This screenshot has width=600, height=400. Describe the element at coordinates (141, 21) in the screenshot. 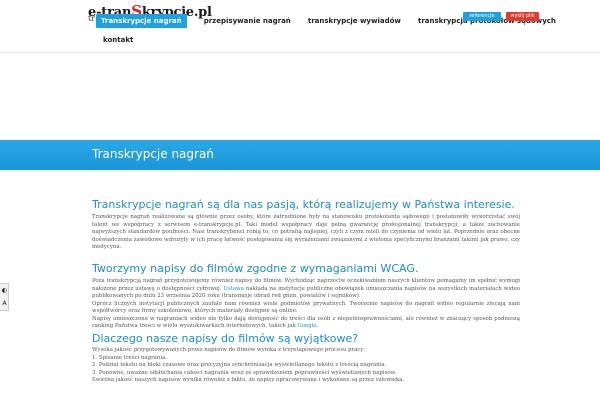

I see `nav-item-transkrypcje-nagran: Transkrypcje nagrań` at that location.